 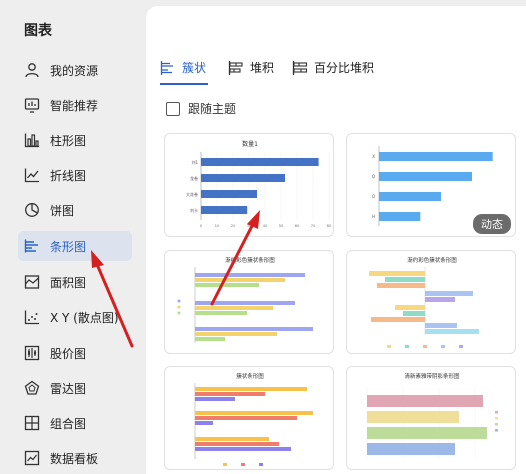 I want to click on chart-template-card-2: X Q O H 动态, so click(x=431, y=185).